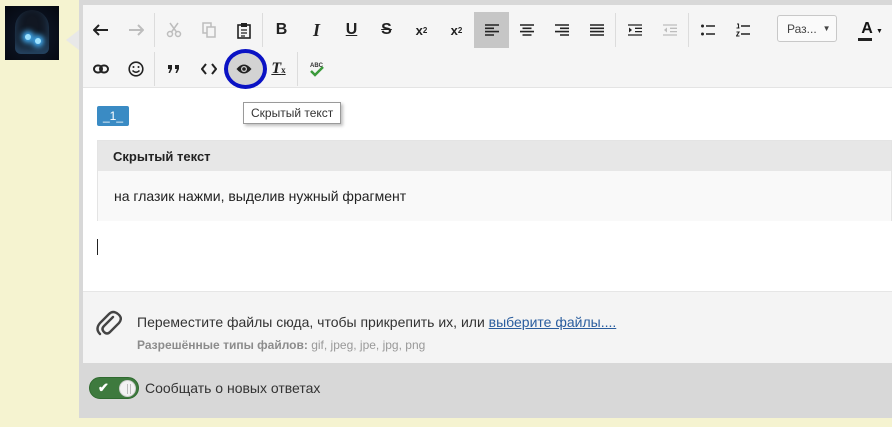 The height and width of the screenshot is (427, 892). I want to click on quote-button, so click(173, 69).